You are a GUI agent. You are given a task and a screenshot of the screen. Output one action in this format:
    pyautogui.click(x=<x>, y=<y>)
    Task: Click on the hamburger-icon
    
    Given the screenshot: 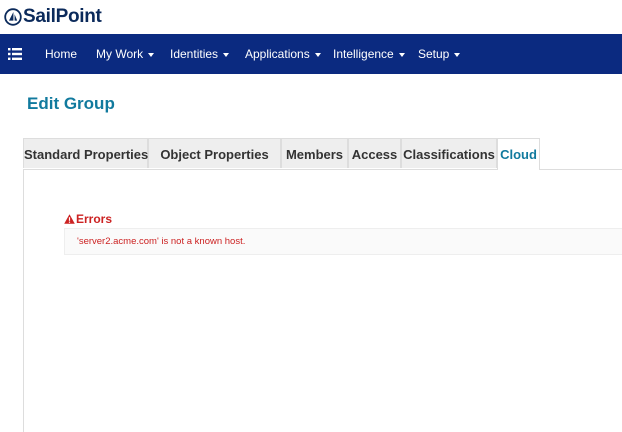 What is the action you would take?
    pyautogui.click(x=15, y=54)
    